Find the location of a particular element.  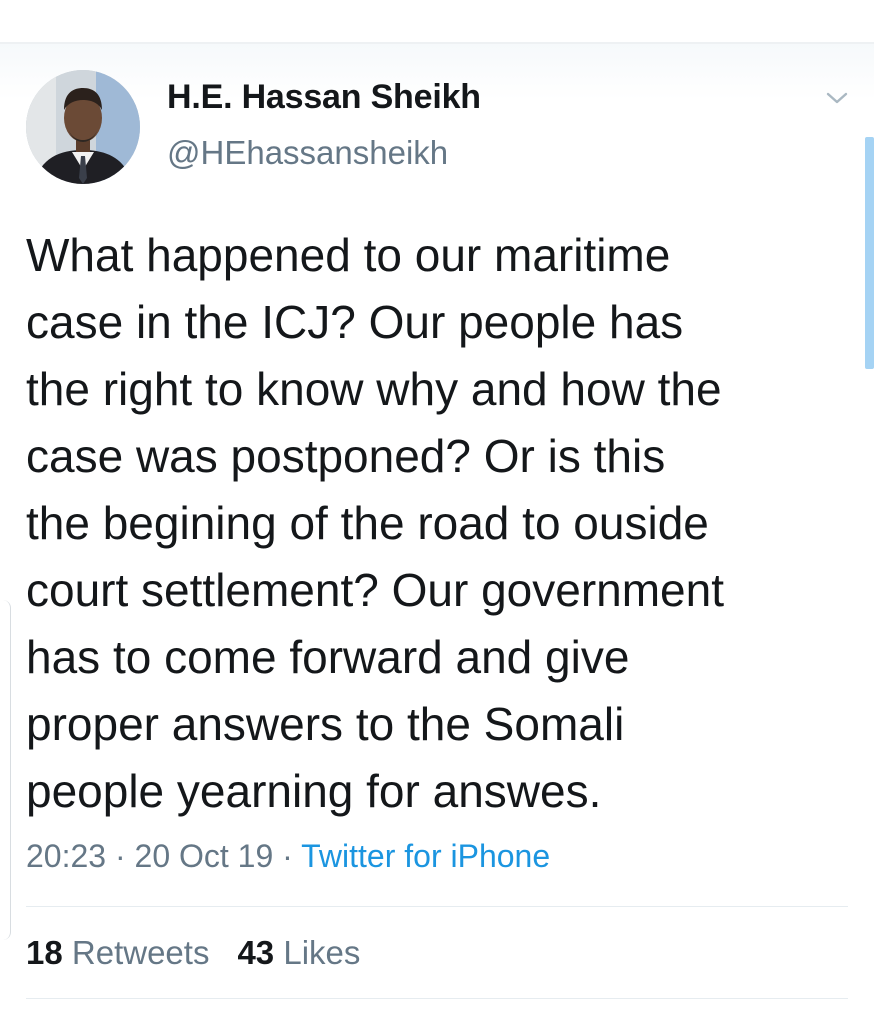

scrollbar is located at coordinates (869, 253).